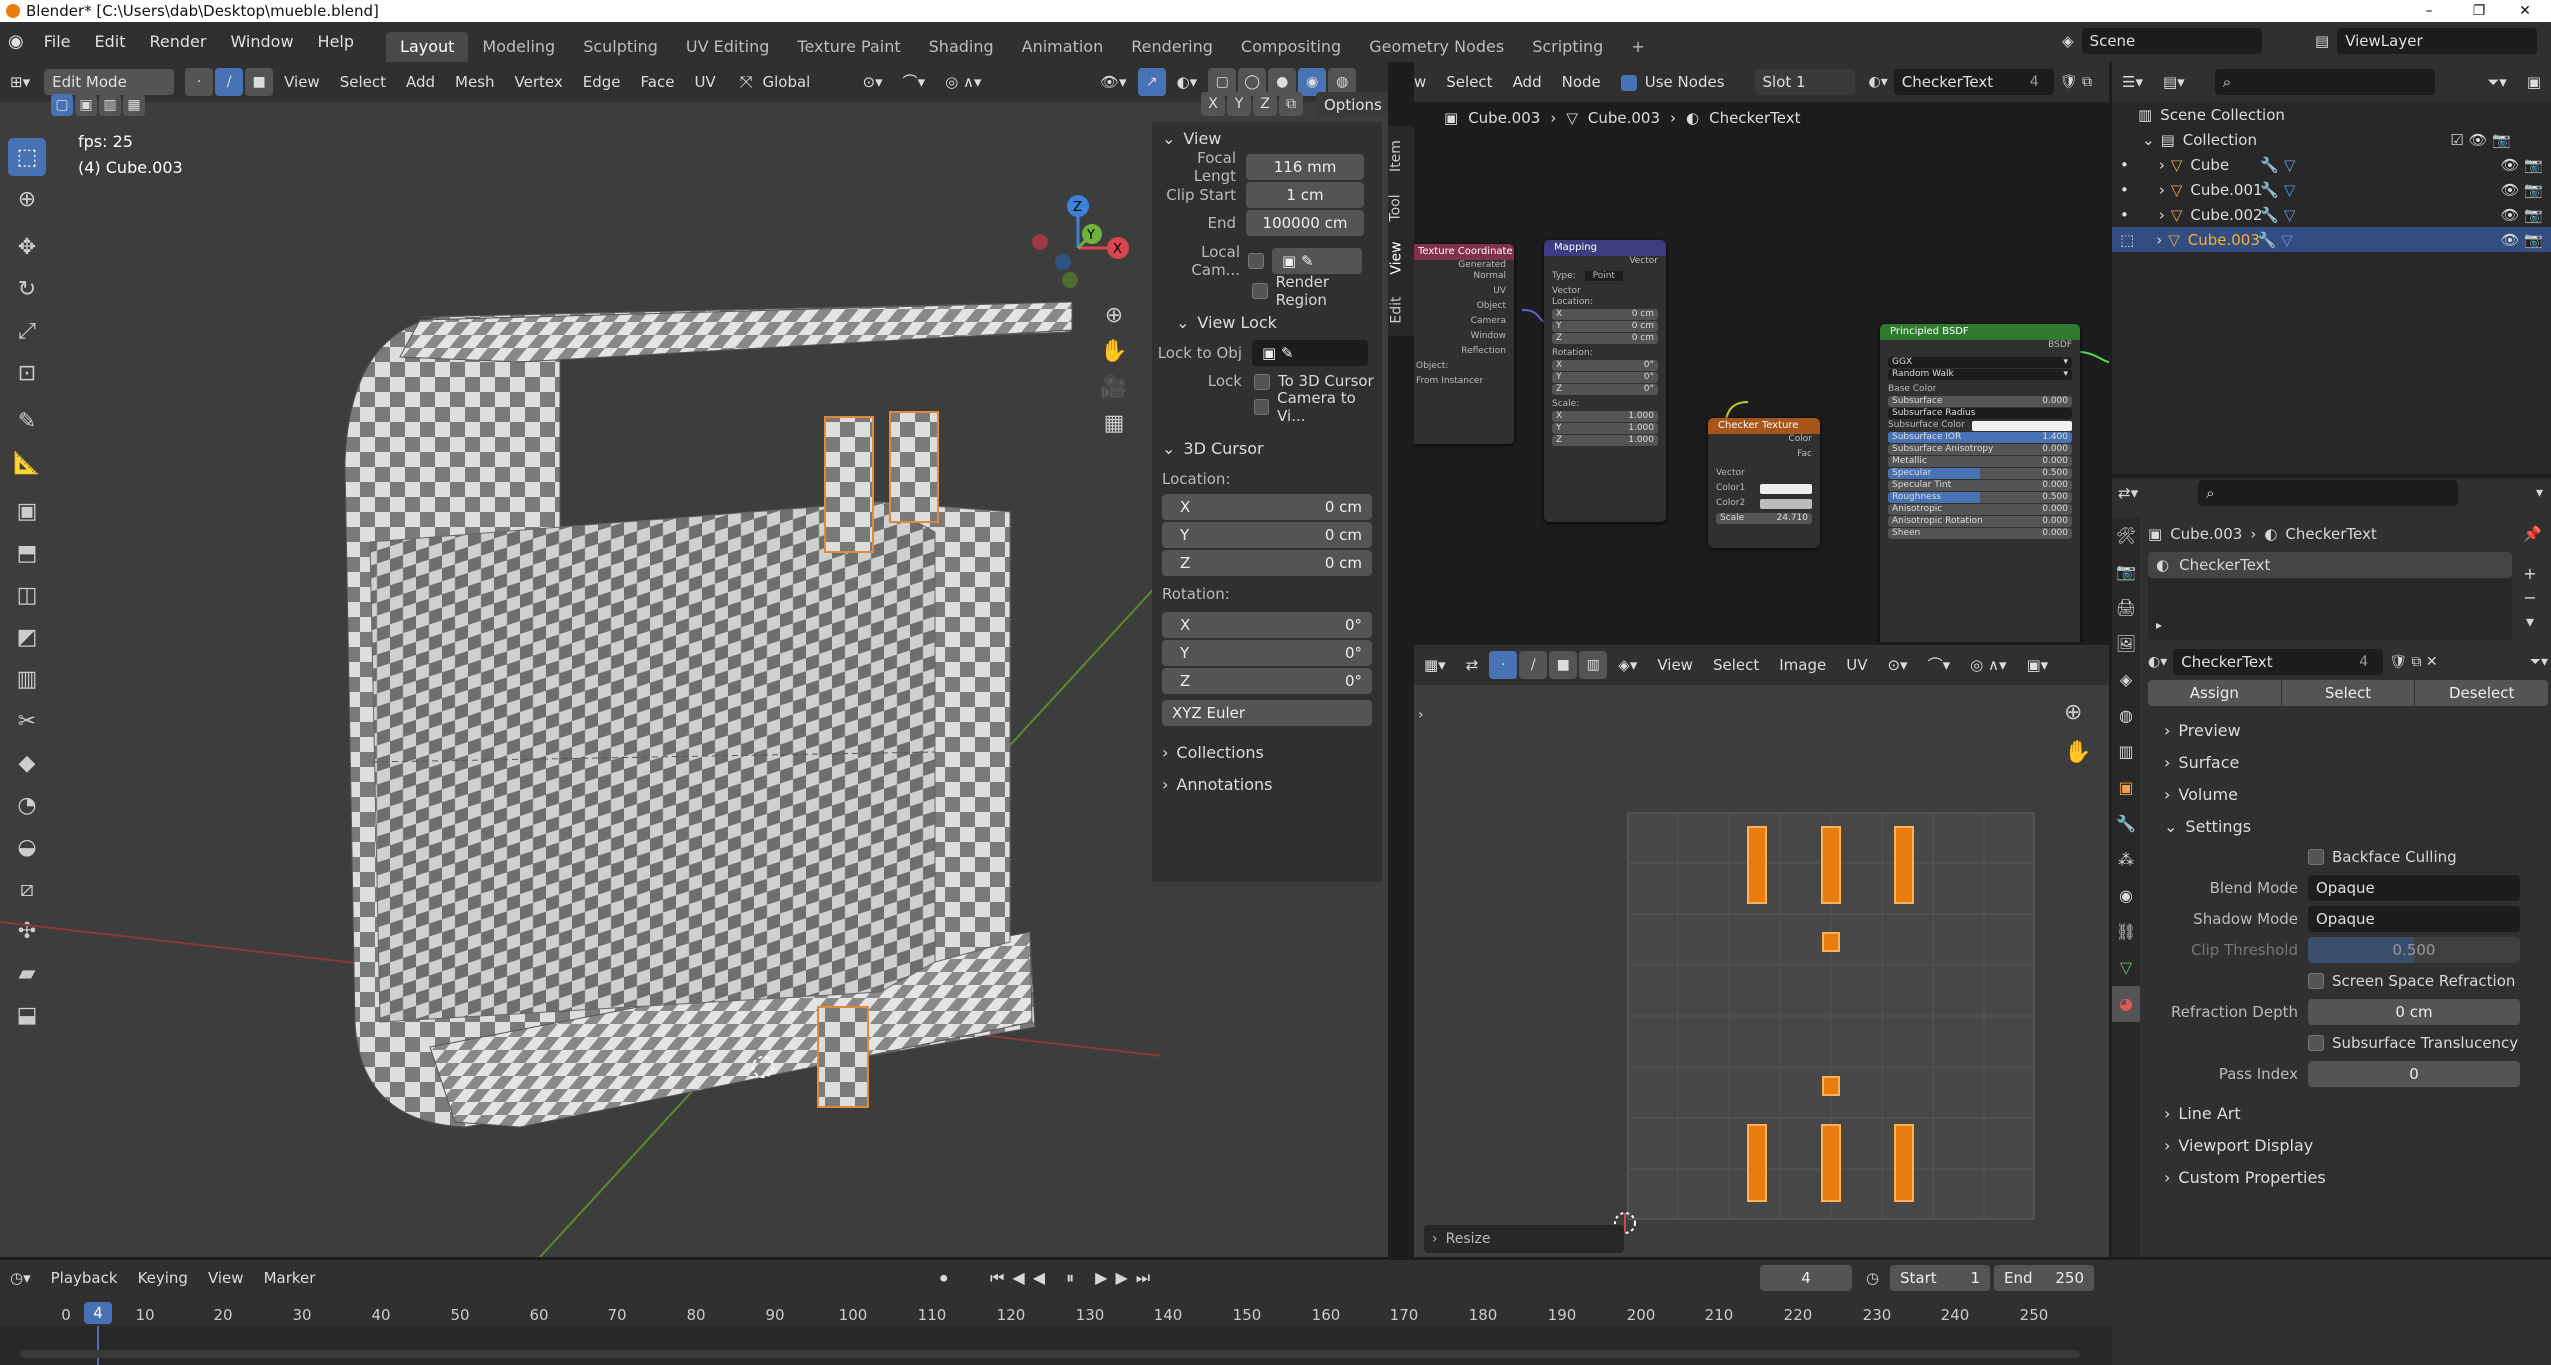  I want to click on uv-sticky-select-icon: ◈▾, so click(1627, 665).